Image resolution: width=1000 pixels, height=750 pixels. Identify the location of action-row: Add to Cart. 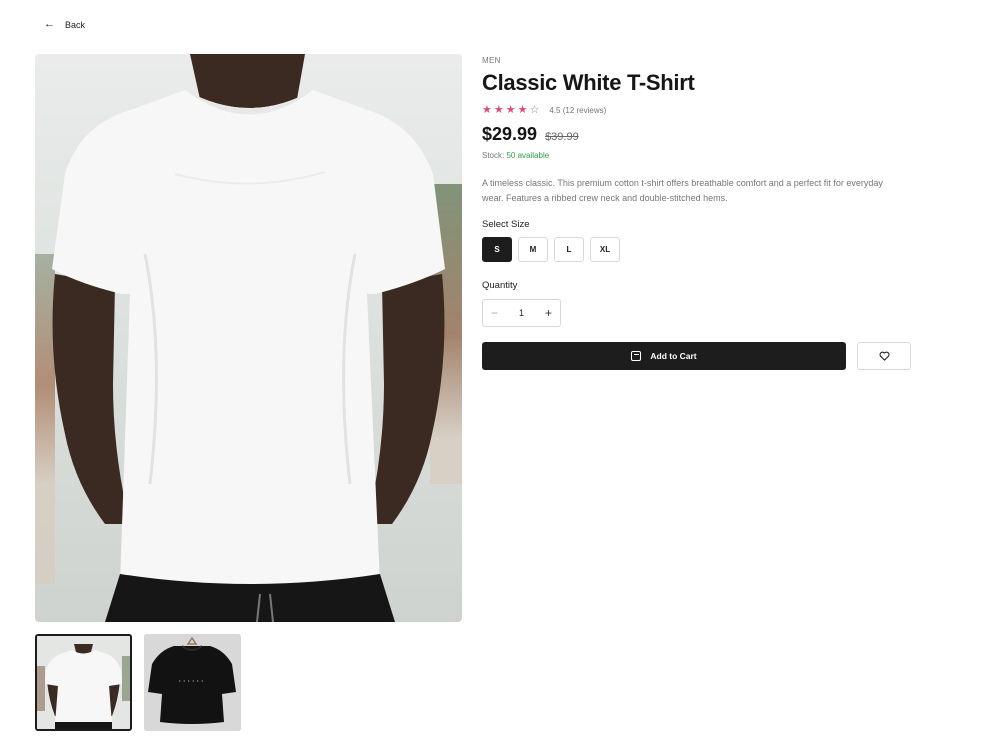
(697, 356).